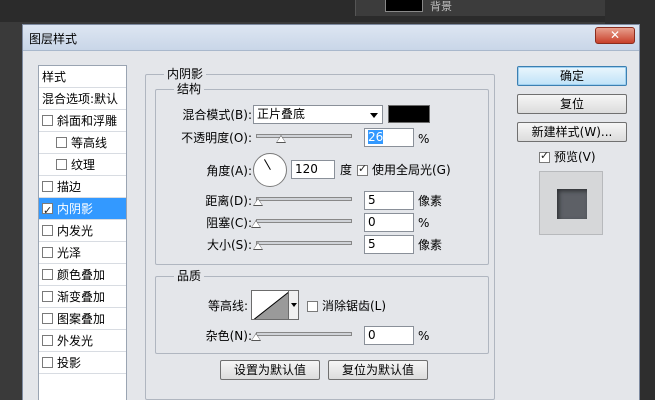  I want to click on structure-title: 结构, so click(189, 89).